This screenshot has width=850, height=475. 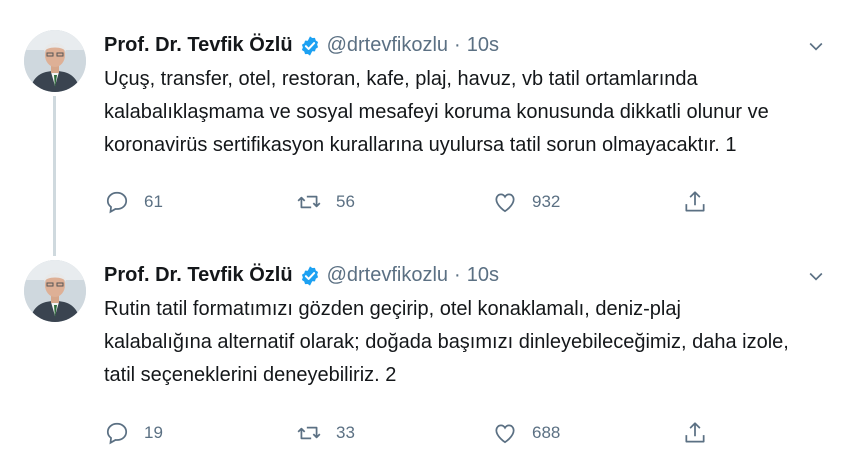 What do you see at coordinates (414, 435) in the screenshot?
I see `tweet-actions: 19 33 688` at bounding box center [414, 435].